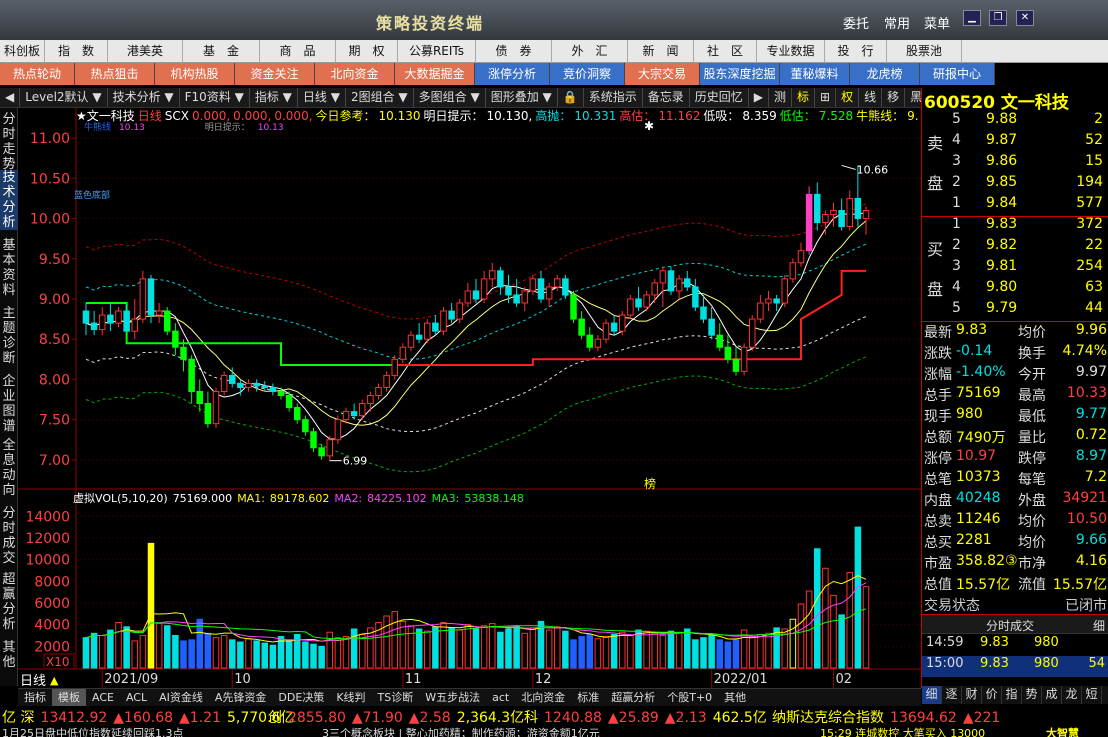  Describe the element at coordinates (435, 74) in the screenshot. I see `menu-bigdata: 大数据掘金` at that location.